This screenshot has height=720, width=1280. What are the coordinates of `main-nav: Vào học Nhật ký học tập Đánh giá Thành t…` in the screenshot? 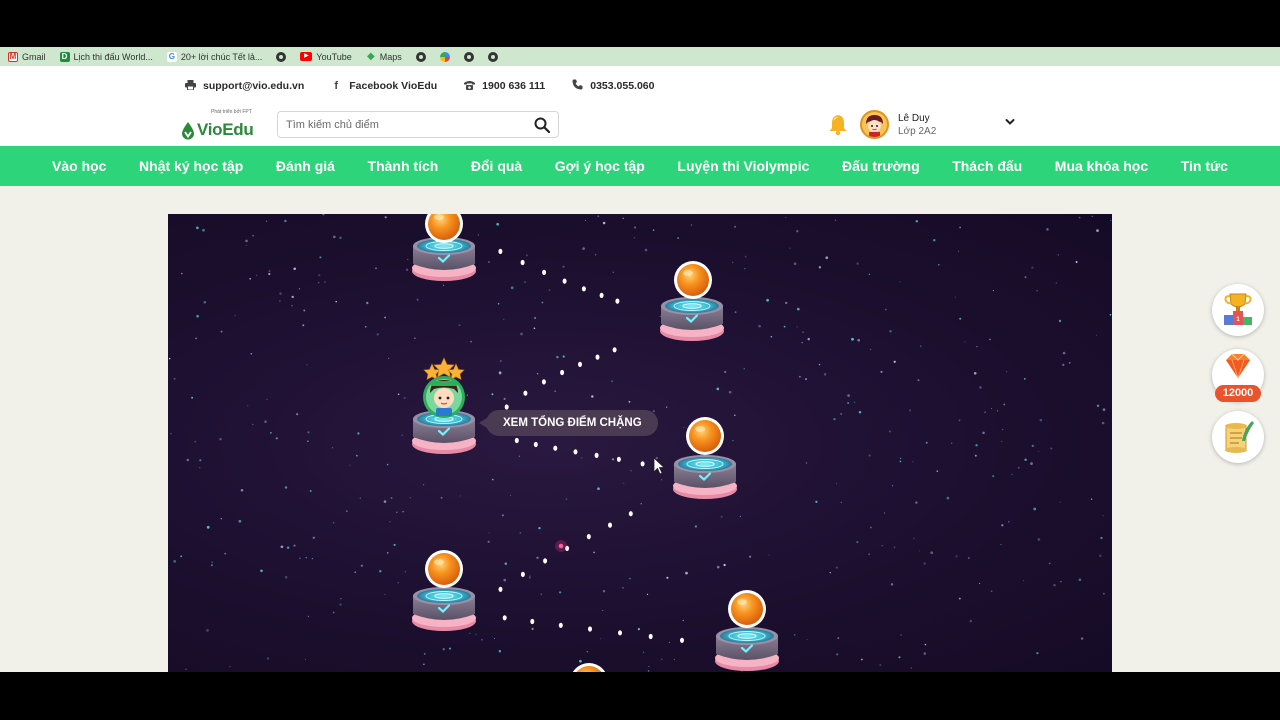 It's located at (640, 166).